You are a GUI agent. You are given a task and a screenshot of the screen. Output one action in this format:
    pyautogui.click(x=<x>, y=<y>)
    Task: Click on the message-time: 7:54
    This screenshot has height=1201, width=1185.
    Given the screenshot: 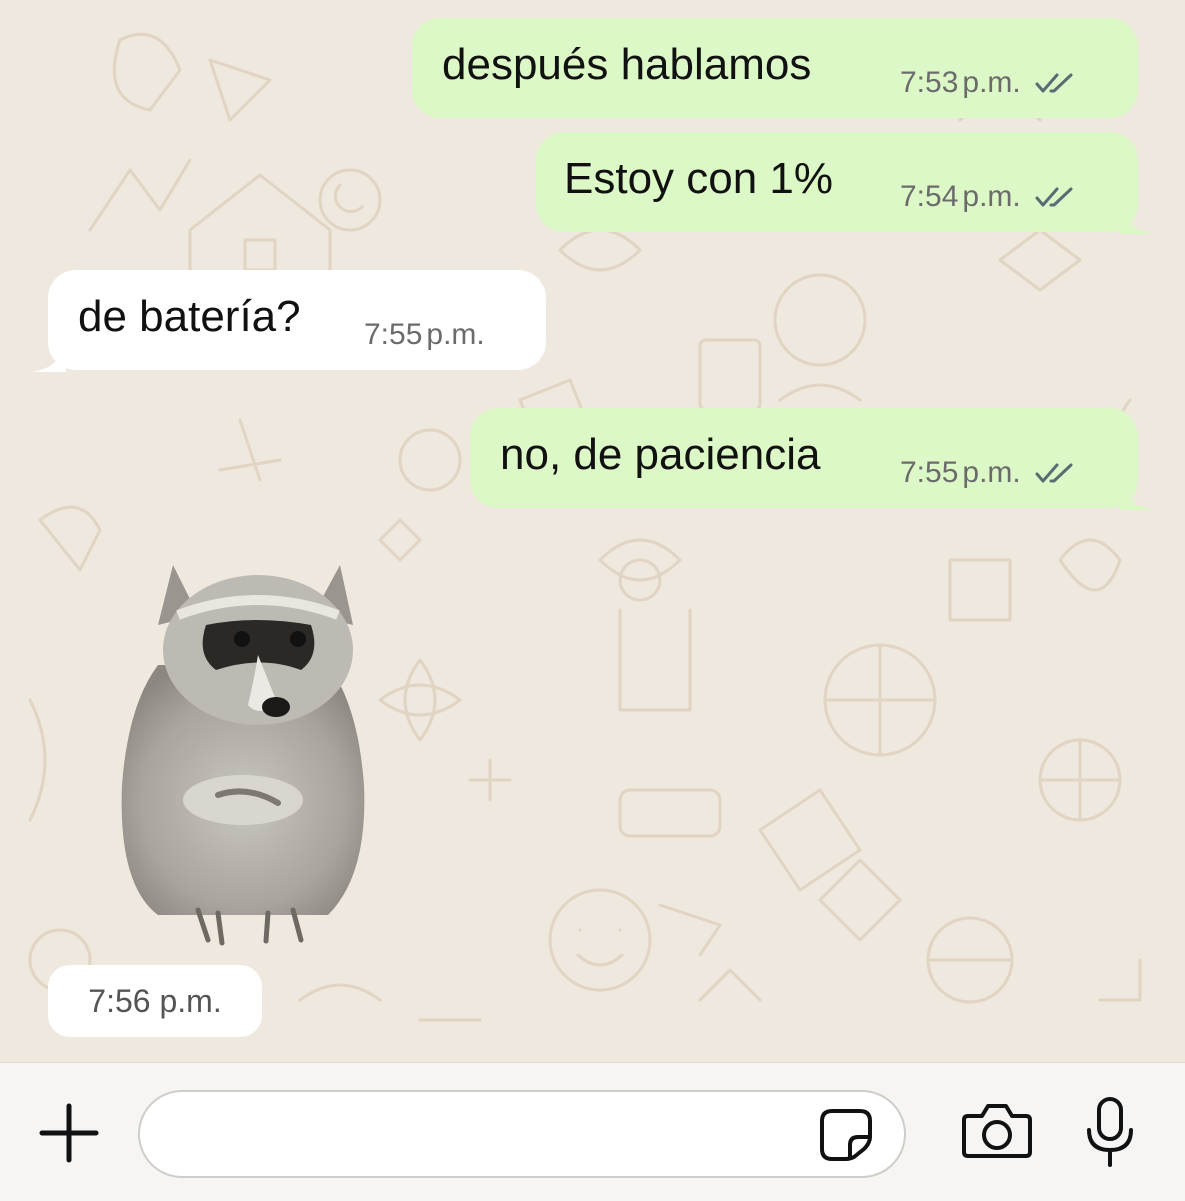 What is the action you would take?
    pyautogui.click(x=929, y=196)
    